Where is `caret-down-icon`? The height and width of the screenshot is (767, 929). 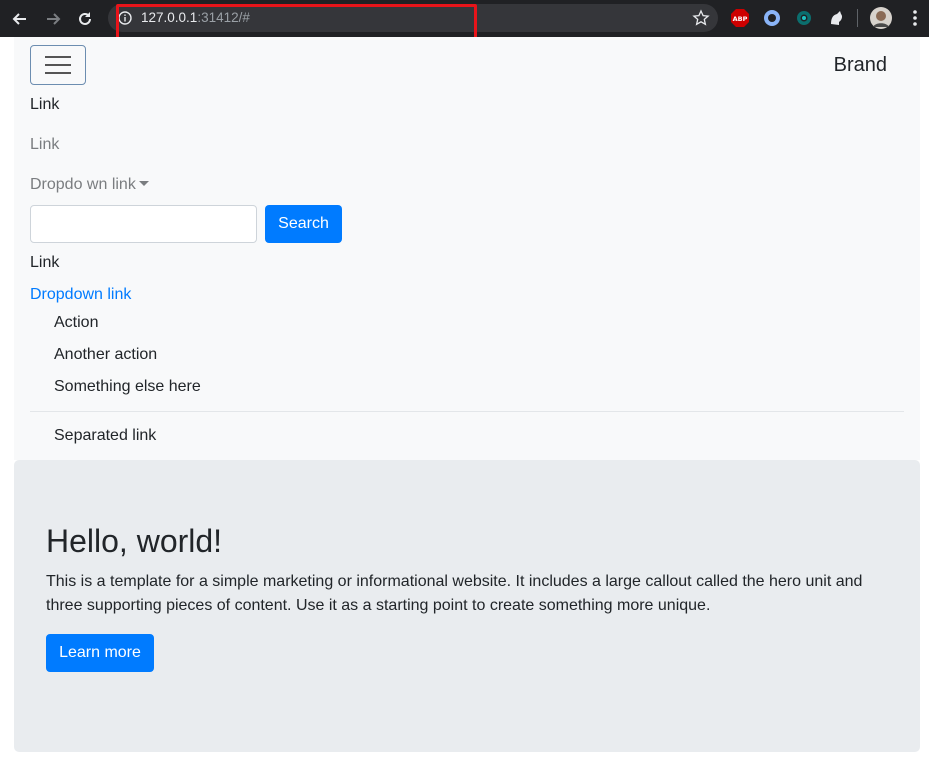 caret-down-icon is located at coordinates (143, 183).